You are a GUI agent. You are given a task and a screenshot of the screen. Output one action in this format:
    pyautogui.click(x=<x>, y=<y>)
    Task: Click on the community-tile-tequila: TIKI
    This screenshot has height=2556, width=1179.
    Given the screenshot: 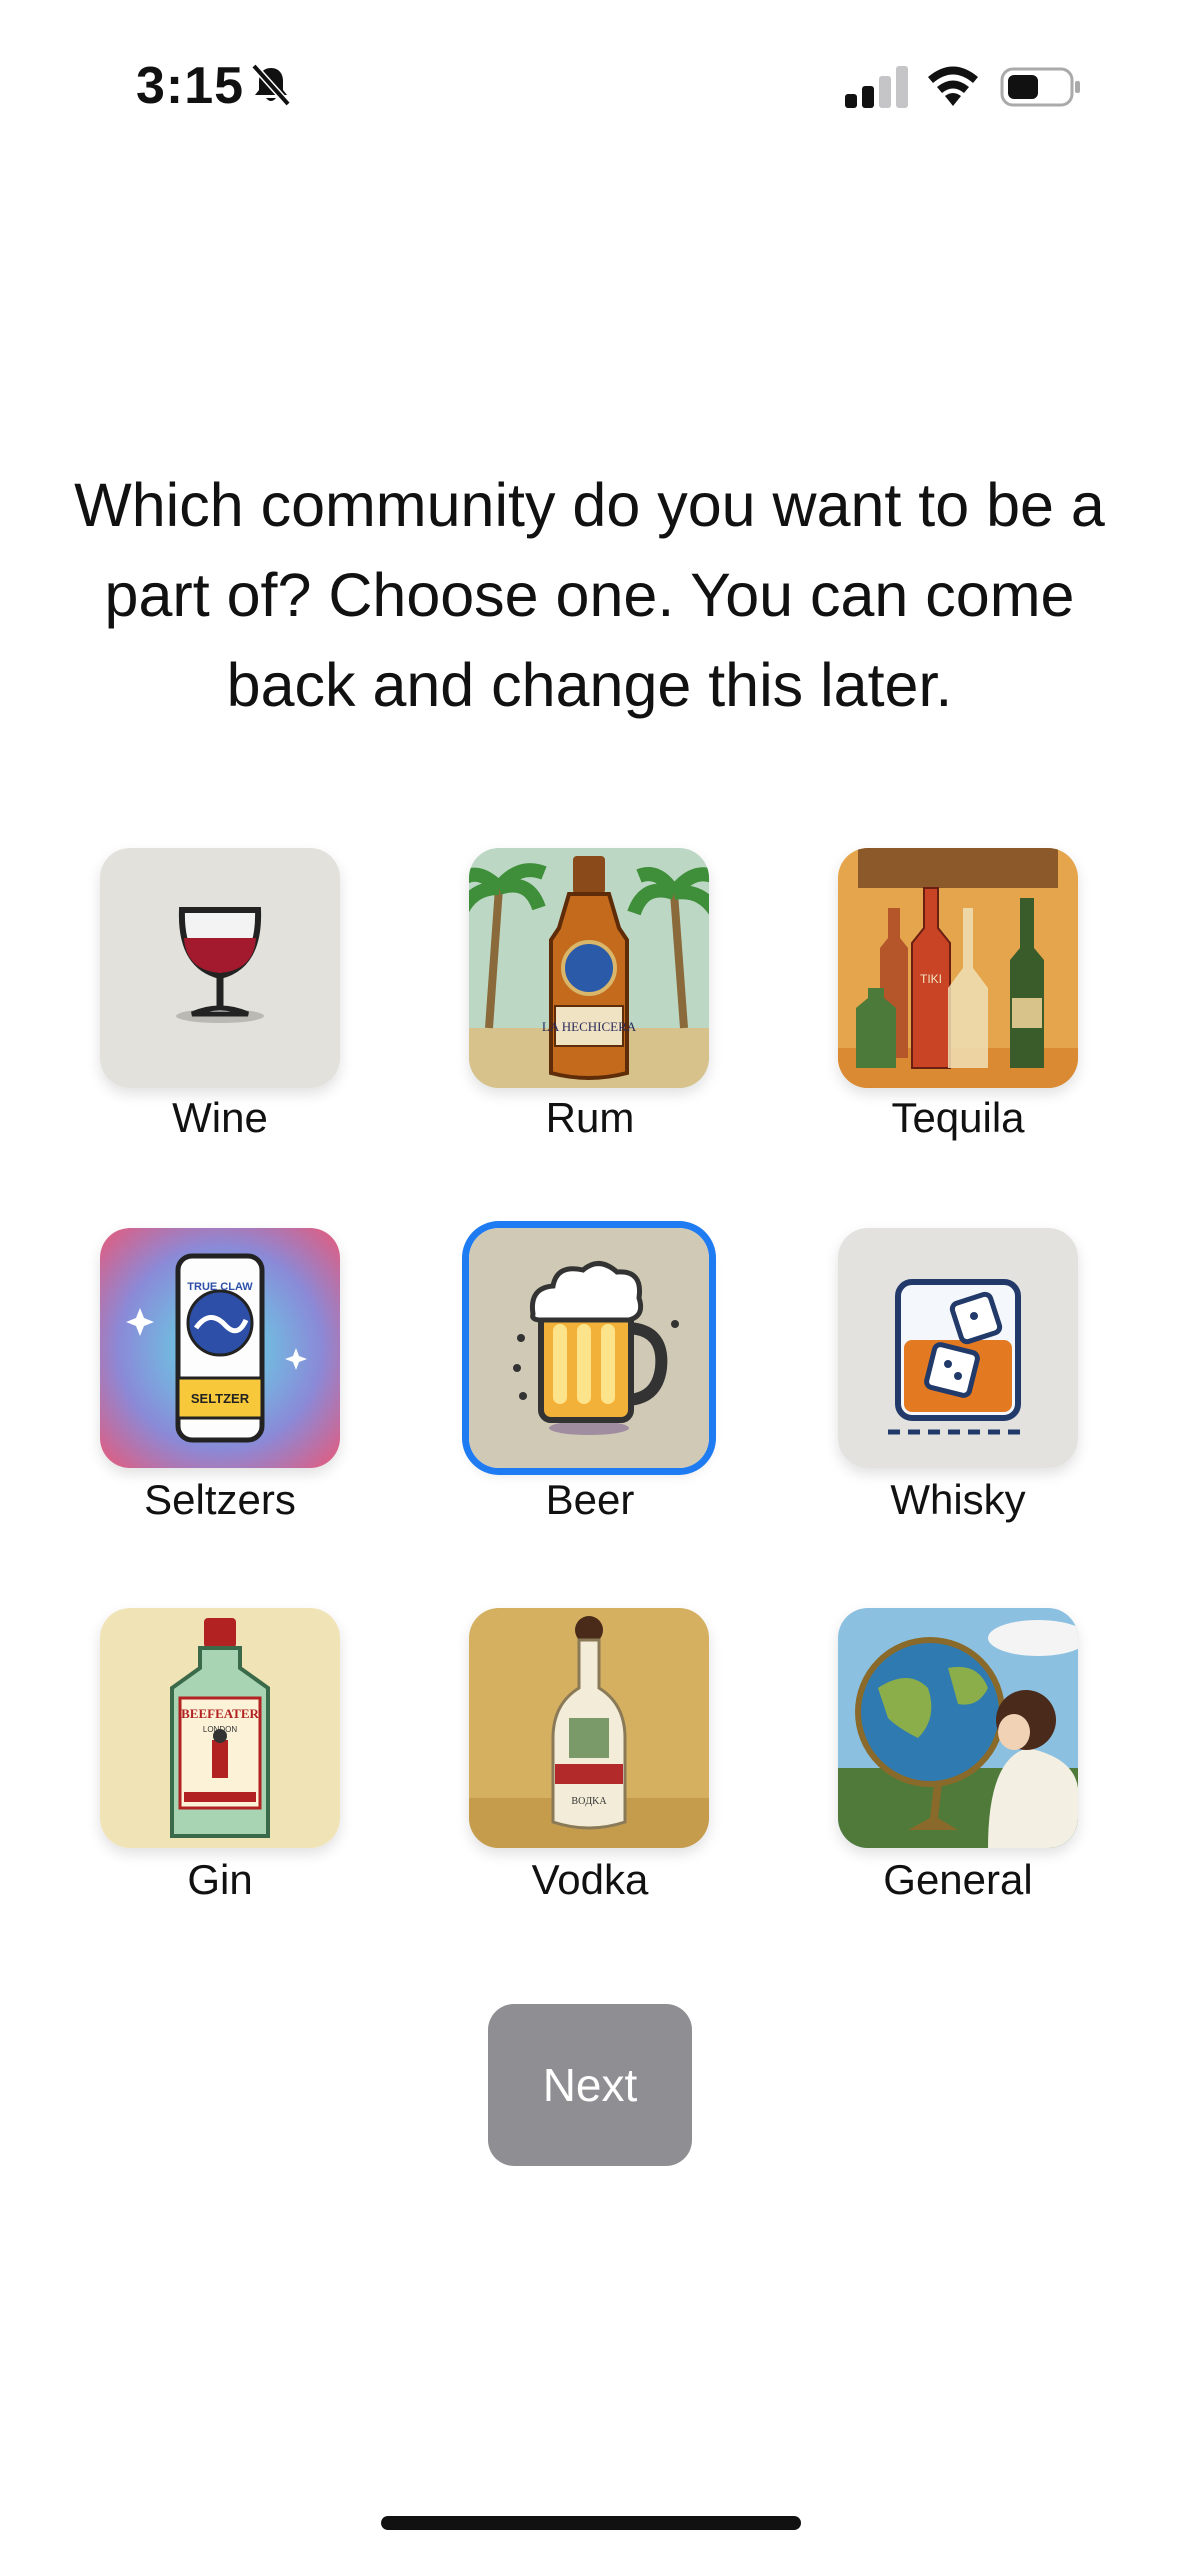 What is the action you would take?
    pyautogui.click(x=958, y=968)
    